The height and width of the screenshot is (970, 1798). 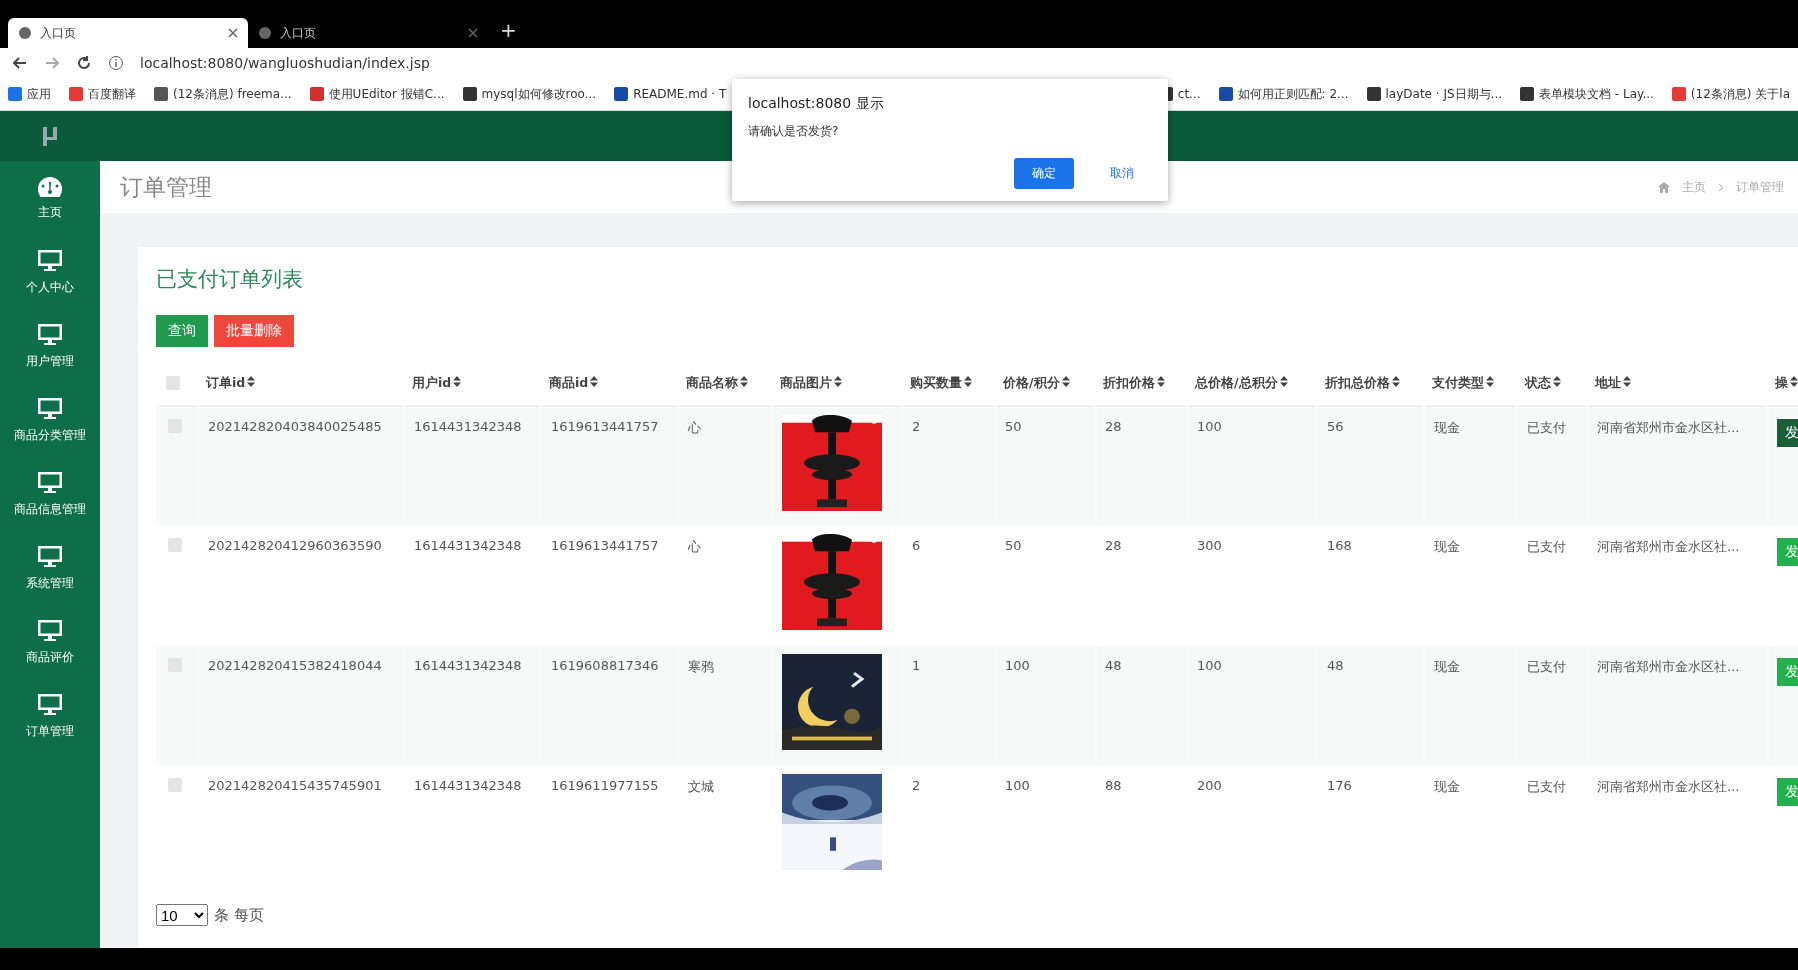 I want to click on column-header: 商品名称, so click(x=712, y=382).